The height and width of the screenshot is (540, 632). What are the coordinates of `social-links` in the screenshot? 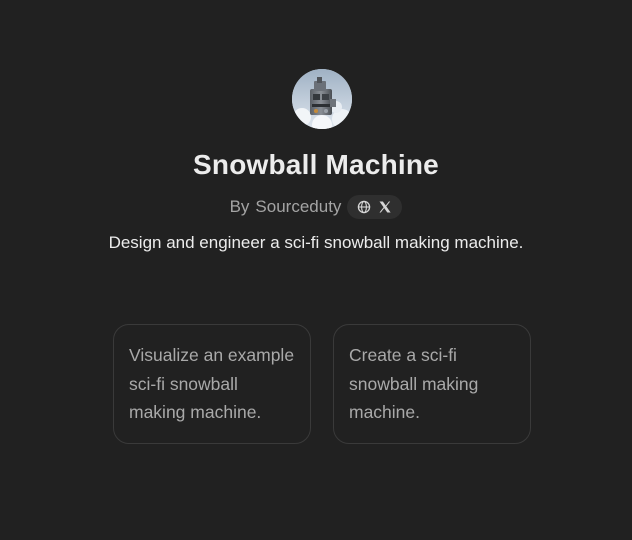 It's located at (375, 207).